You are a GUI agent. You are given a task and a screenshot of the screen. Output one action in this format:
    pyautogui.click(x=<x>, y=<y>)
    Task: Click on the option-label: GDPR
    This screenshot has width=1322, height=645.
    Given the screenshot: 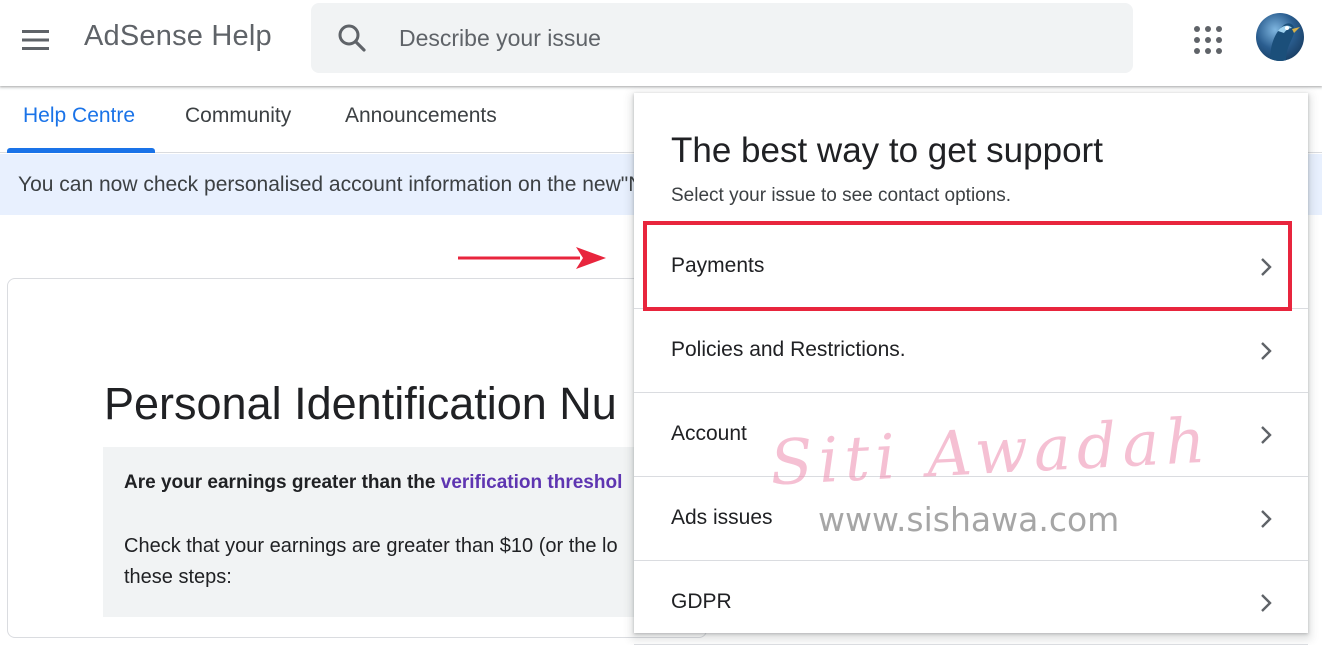 What is the action you would take?
    pyautogui.click(x=701, y=601)
    